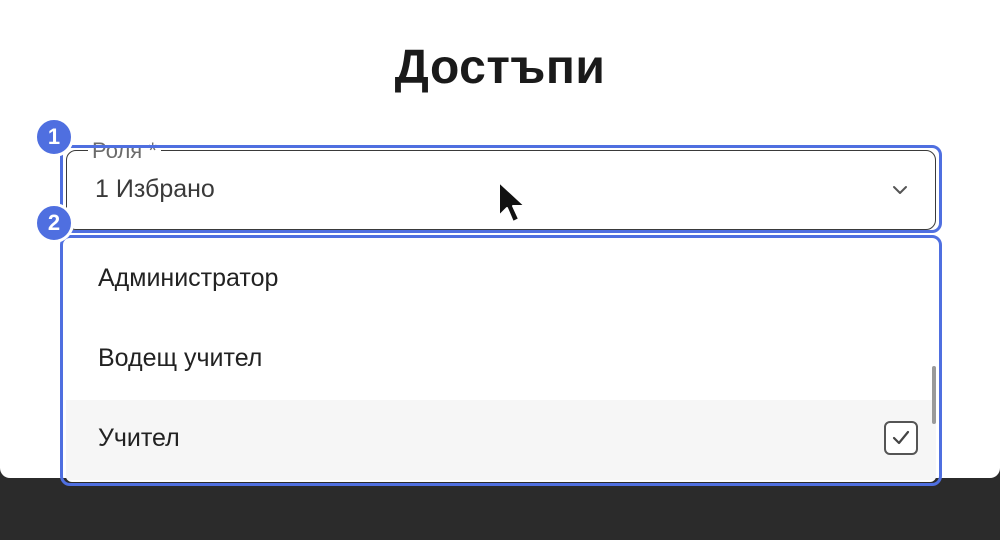  What do you see at coordinates (501, 280) in the screenshot?
I see `option-administrator: Администратор` at bounding box center [501, 280].